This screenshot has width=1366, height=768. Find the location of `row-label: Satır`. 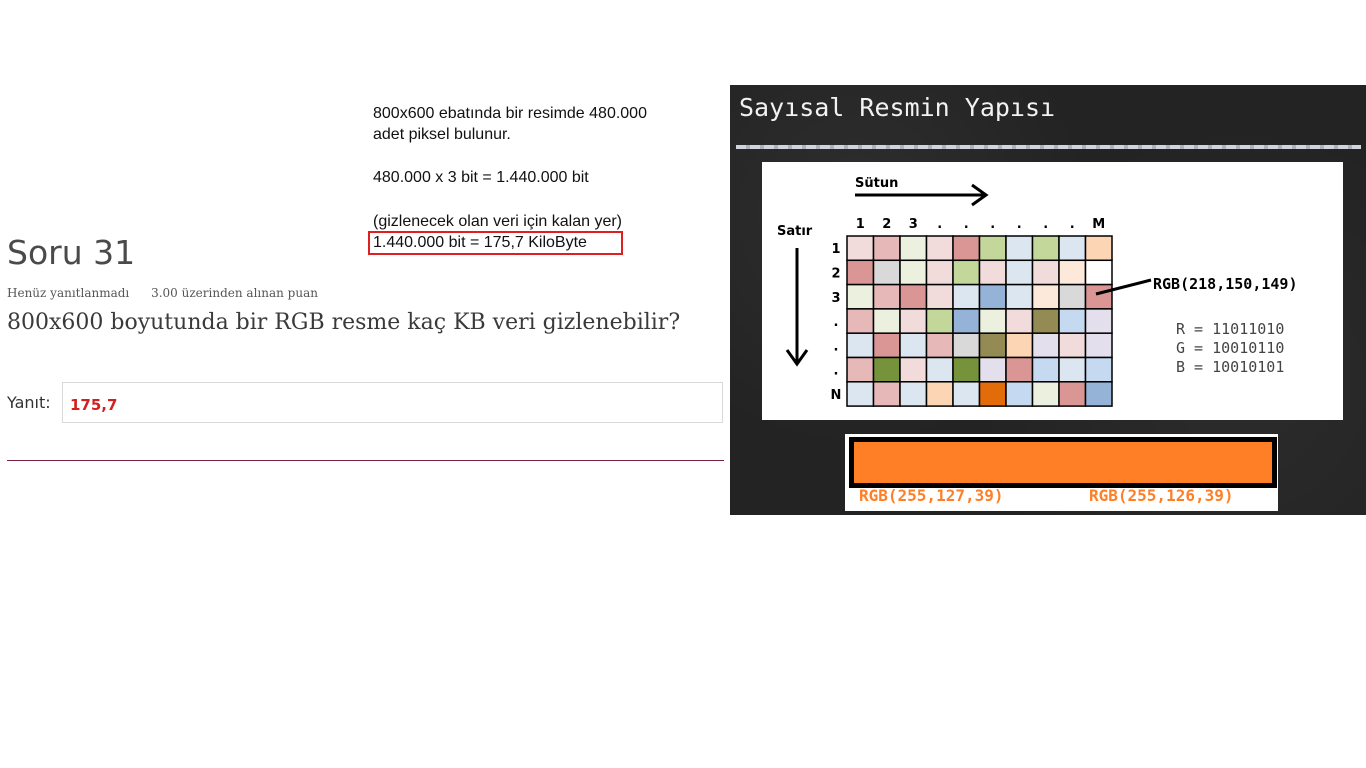

row-label: Satır is located at coordinates (795, 231).